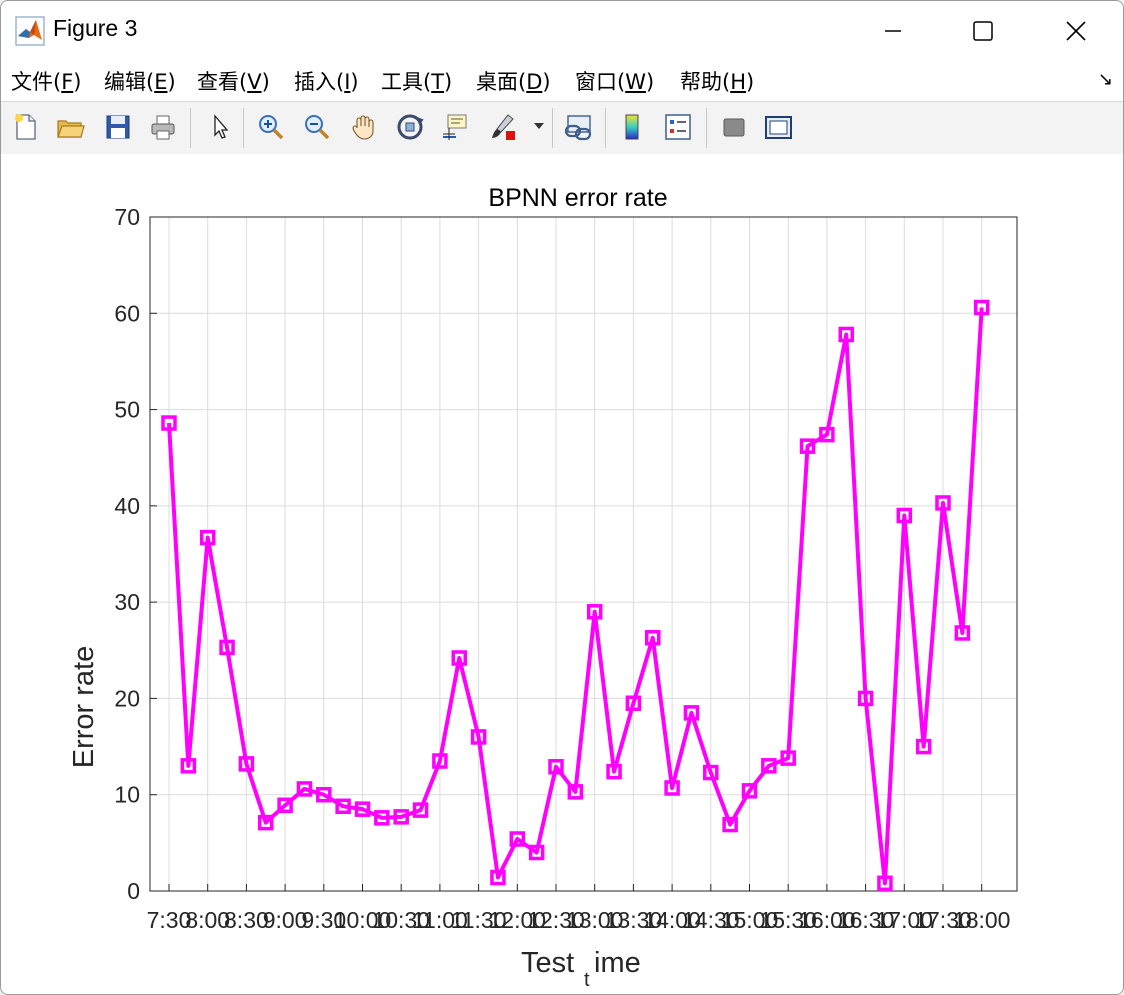 The width and height of the screenshot is (1124, 995). I want to click on legend-button, so click(678, 127).